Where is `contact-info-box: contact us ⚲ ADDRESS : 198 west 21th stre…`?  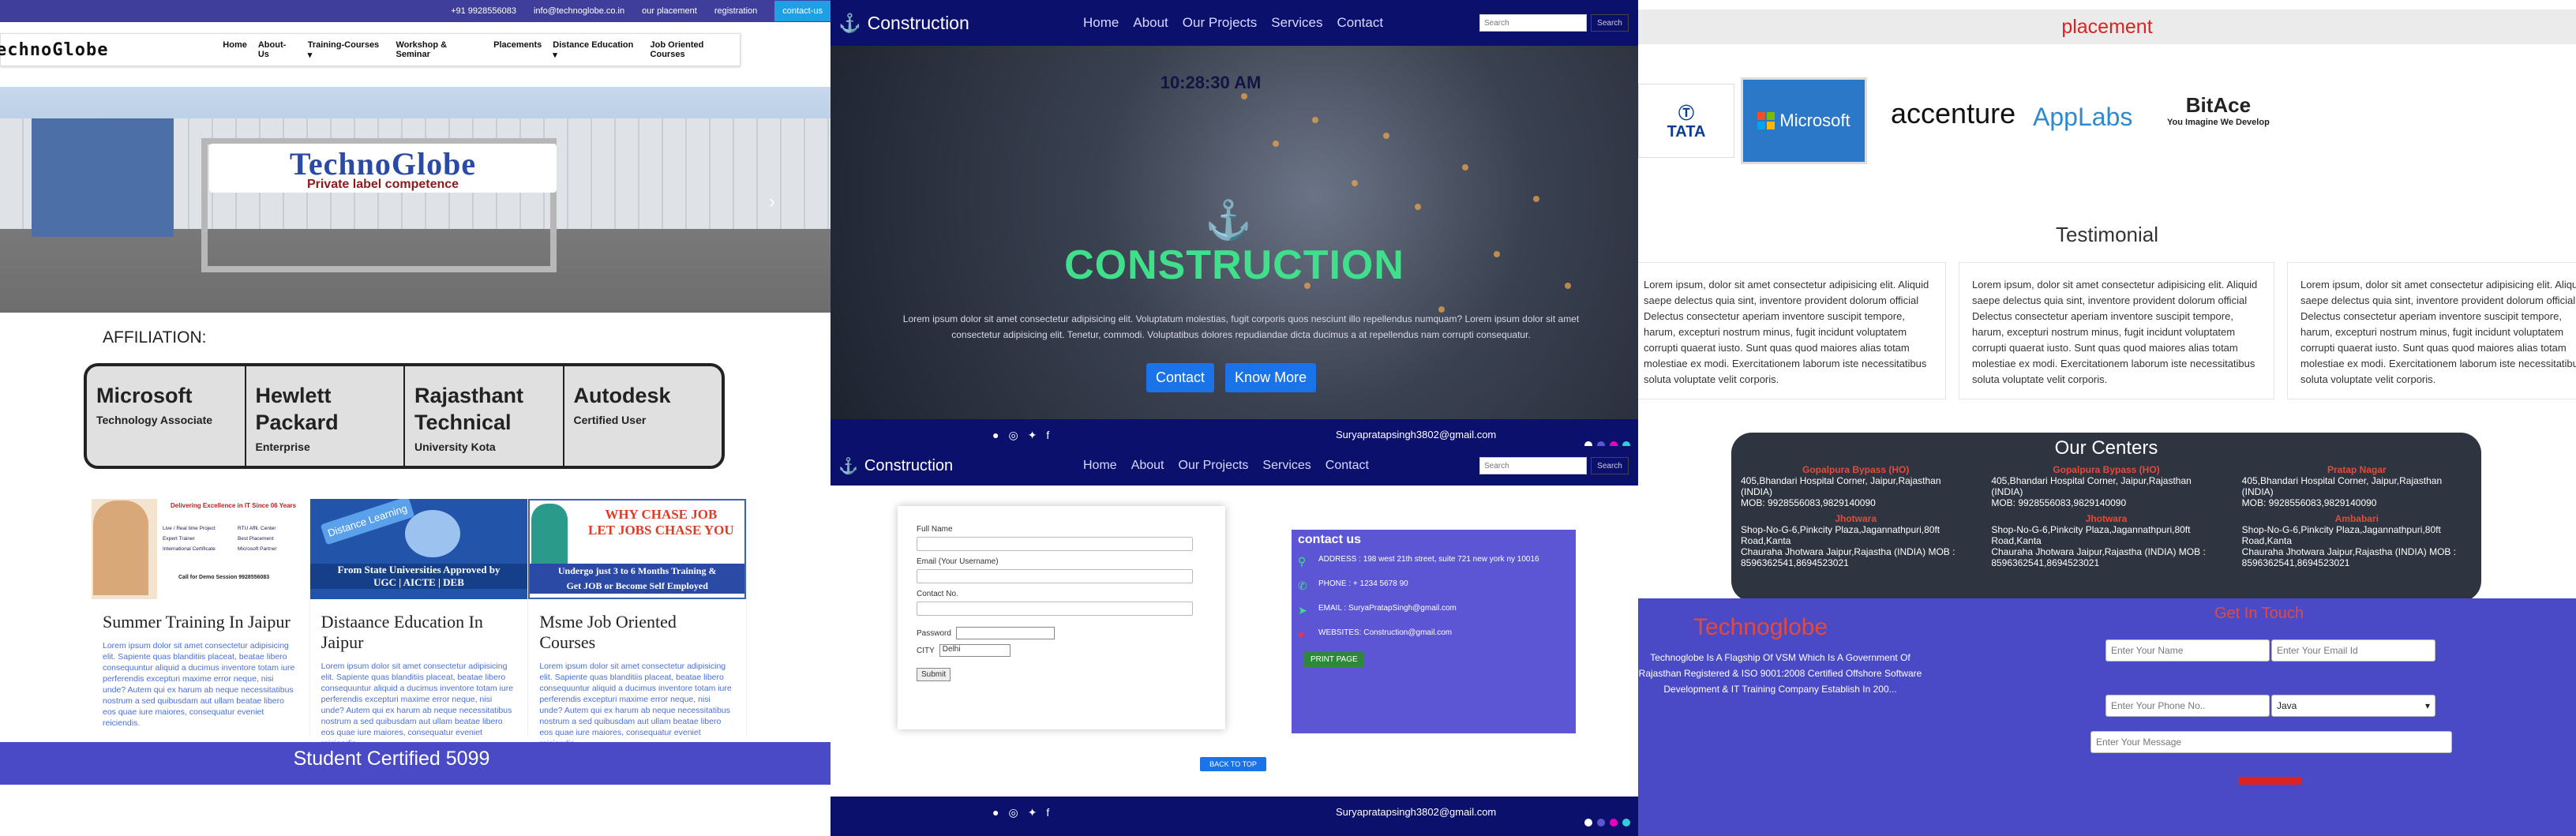 contact-info-box: contact us ⚲ ADDRESS : 198 west 21th stre… is located at coordinates (1434, 631).